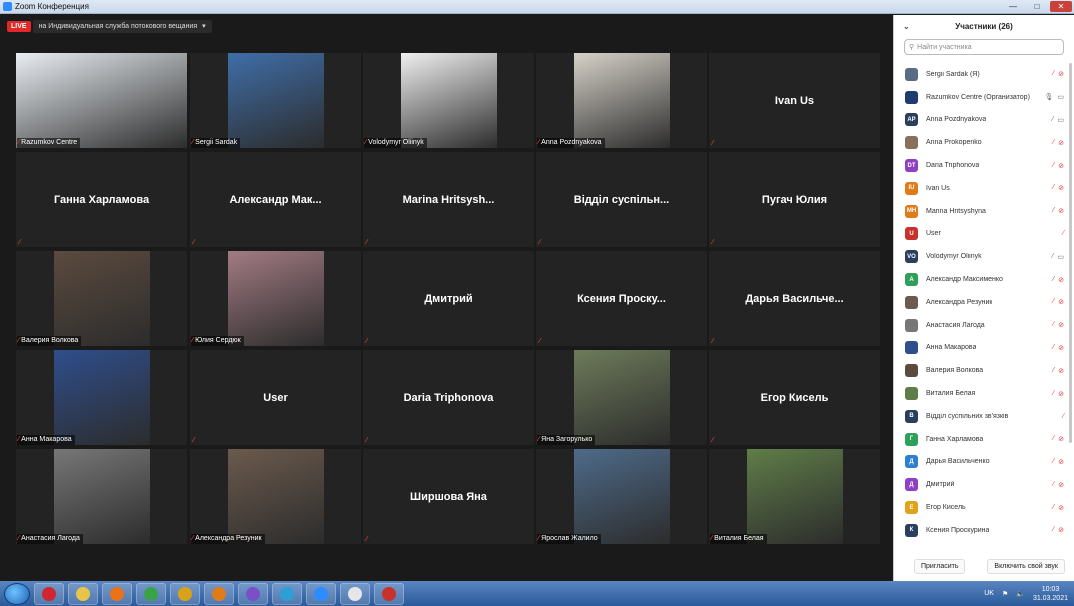 The width and height of the screenshot is (1074, 606). Describe the element at coordinates (984, 142) in the screenshot. I see `participant-row: Anna Prokopenko ⁄ ⊘` at that location.